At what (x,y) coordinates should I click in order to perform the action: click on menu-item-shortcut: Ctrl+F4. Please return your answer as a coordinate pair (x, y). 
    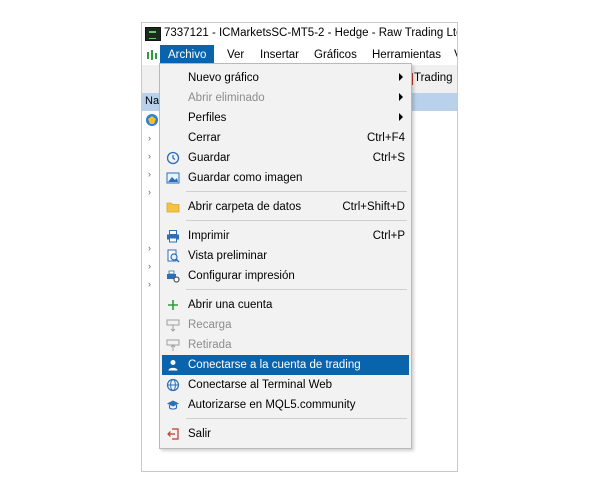
    Looking at the image, I should click on (385, 138).